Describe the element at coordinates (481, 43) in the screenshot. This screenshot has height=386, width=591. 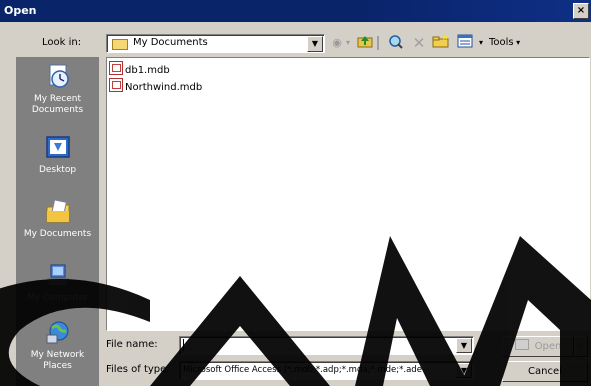
I see `views-dropdown-icon: ▾` at that location.